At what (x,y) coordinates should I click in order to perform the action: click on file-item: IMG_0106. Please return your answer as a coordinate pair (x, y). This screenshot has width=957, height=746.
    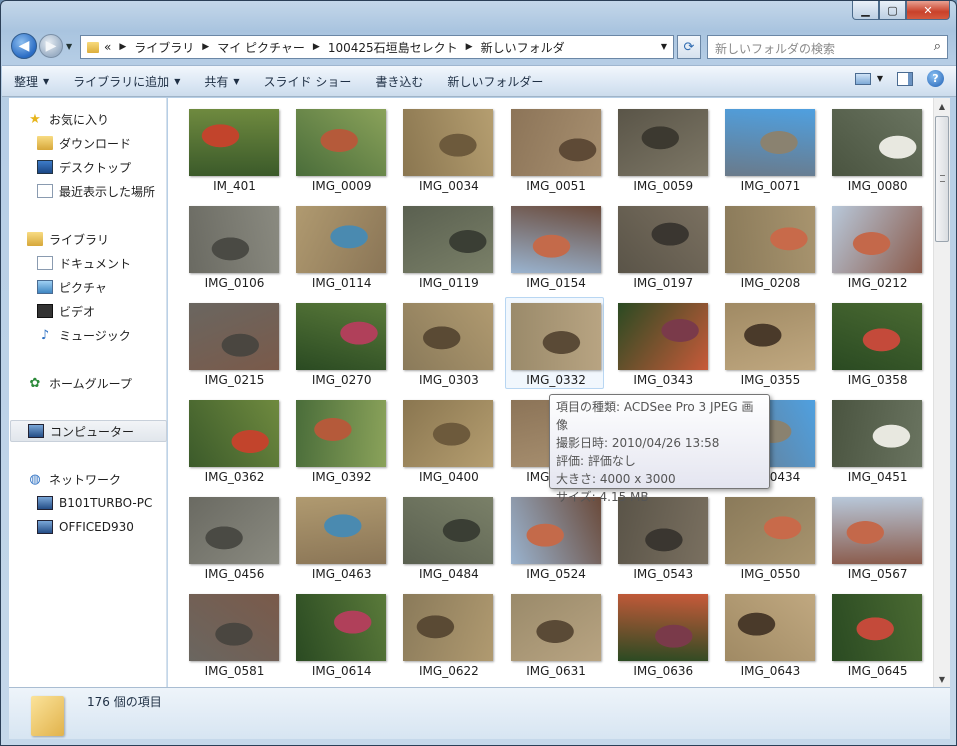
    Looking at the image, I should click on (234, 251).